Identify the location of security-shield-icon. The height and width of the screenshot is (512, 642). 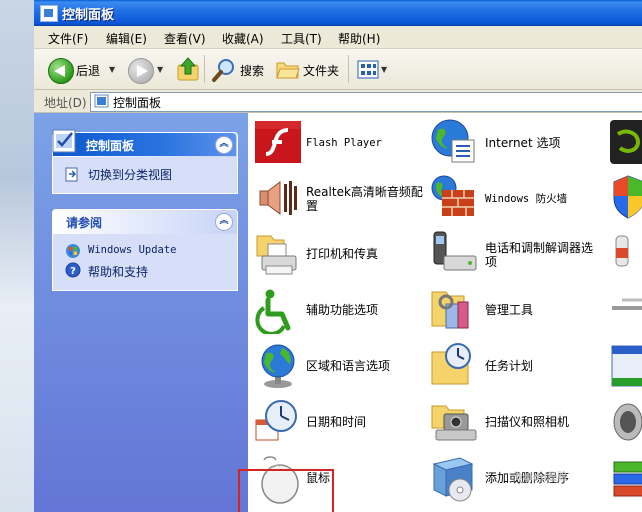
(627, 197).